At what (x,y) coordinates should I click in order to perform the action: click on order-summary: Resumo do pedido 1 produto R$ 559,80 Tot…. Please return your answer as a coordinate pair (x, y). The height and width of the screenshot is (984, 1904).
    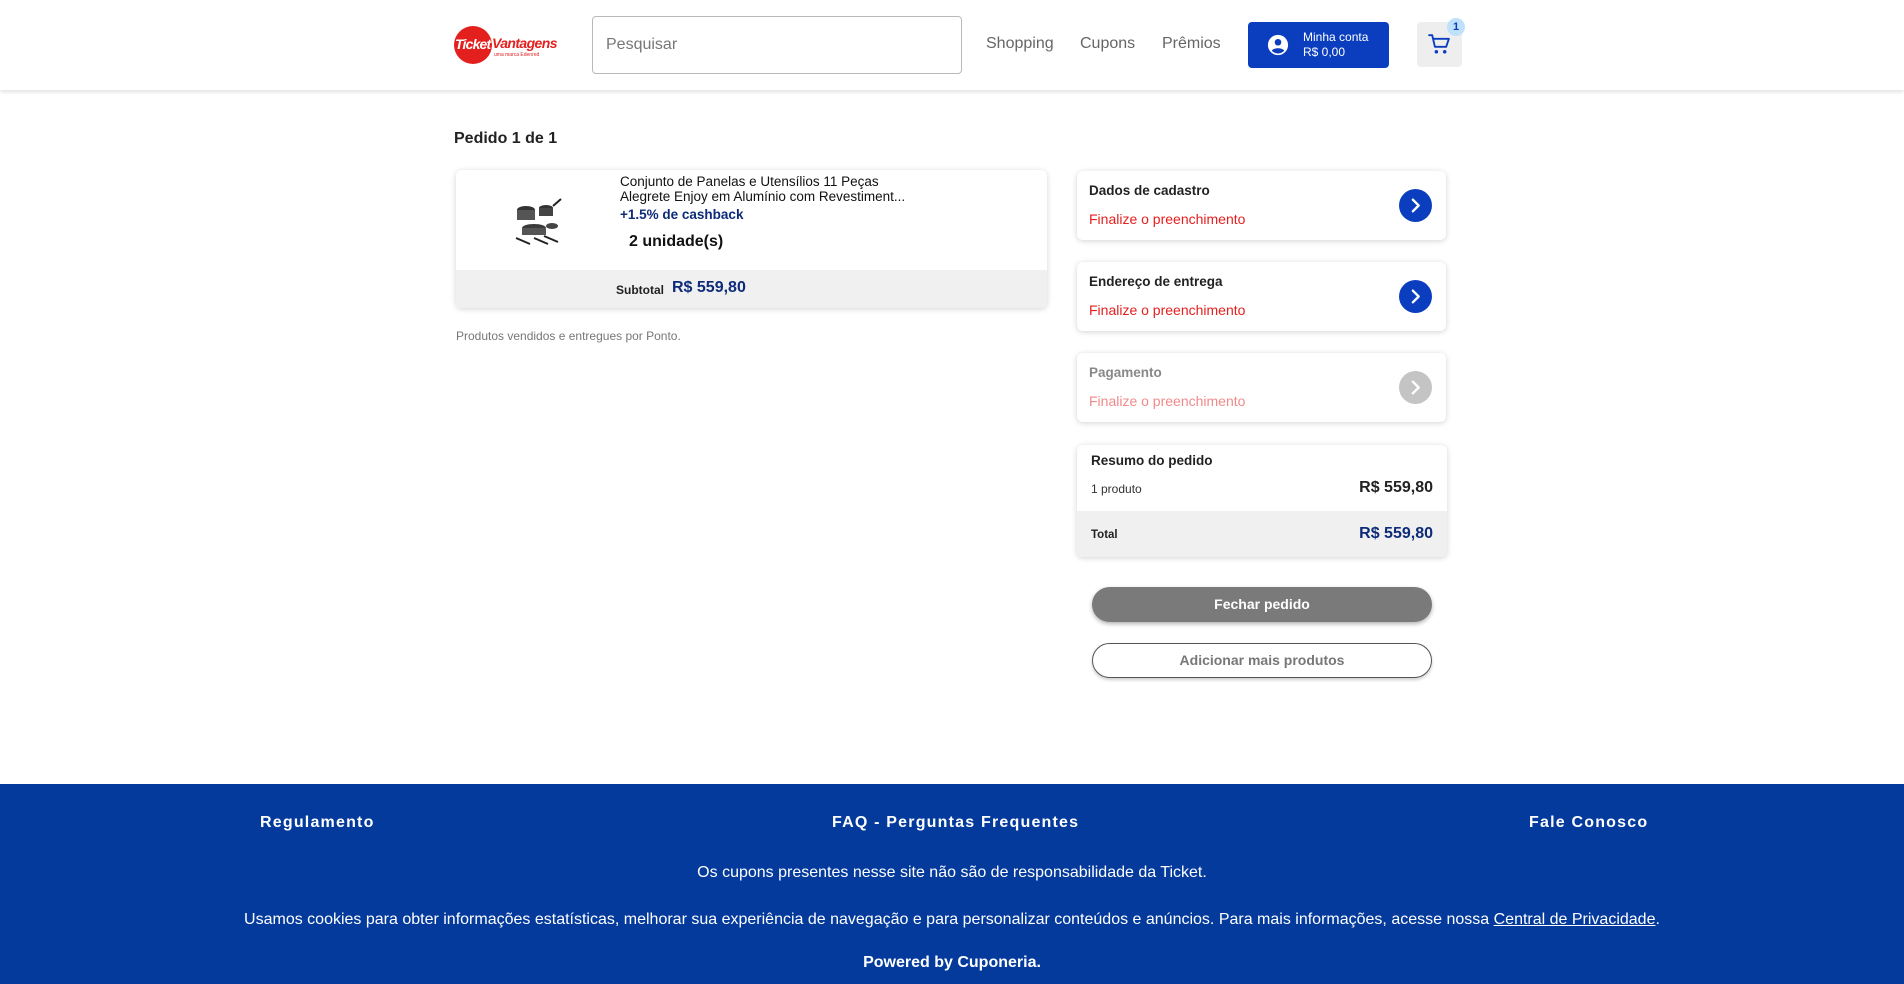
    Looking at the image, I should click on (1262, 501).